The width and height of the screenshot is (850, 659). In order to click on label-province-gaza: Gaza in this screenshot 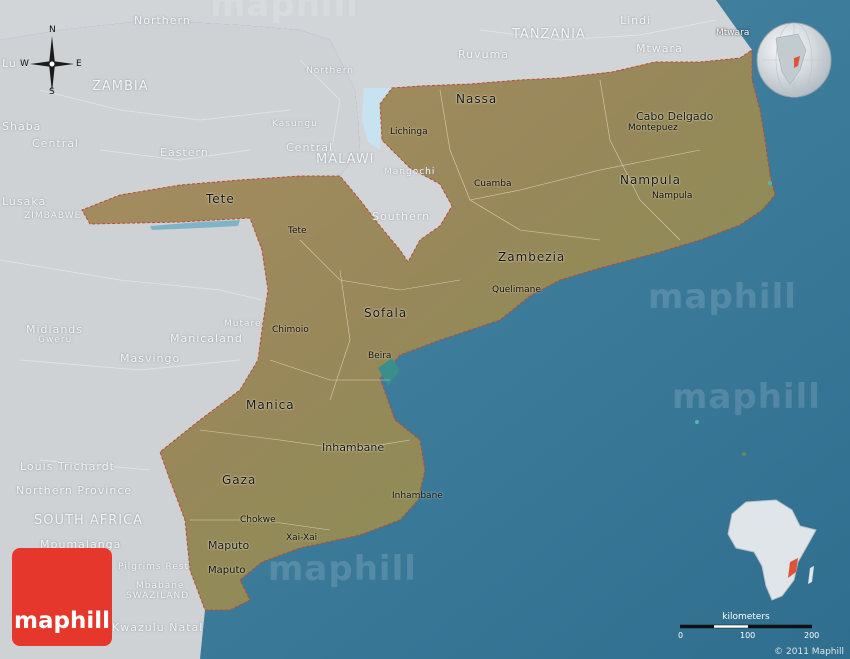, I will do `click(239, 480)`.